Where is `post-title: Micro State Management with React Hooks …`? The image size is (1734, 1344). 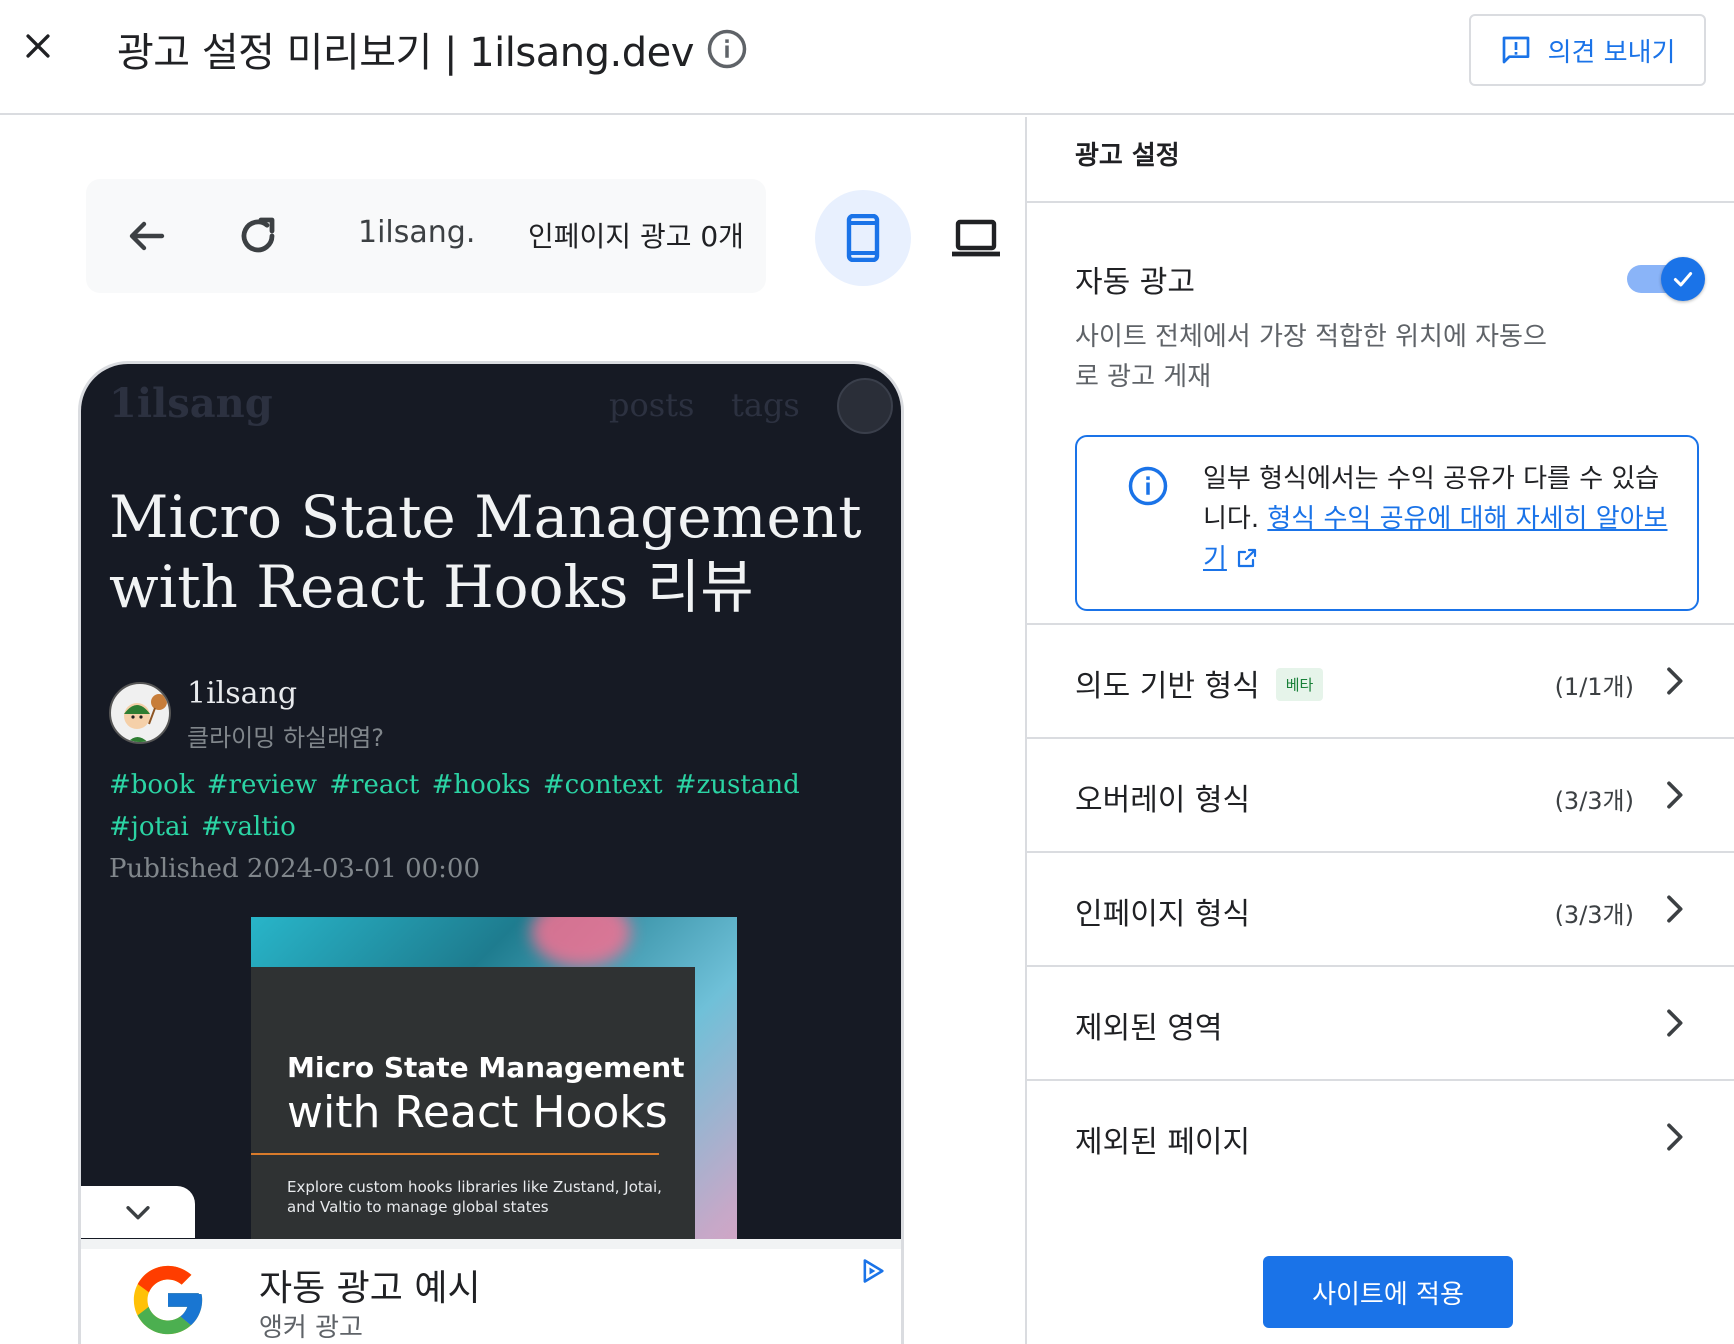 post-title: Micro State Management with React Hooks … is located at coordinates (485, 552).